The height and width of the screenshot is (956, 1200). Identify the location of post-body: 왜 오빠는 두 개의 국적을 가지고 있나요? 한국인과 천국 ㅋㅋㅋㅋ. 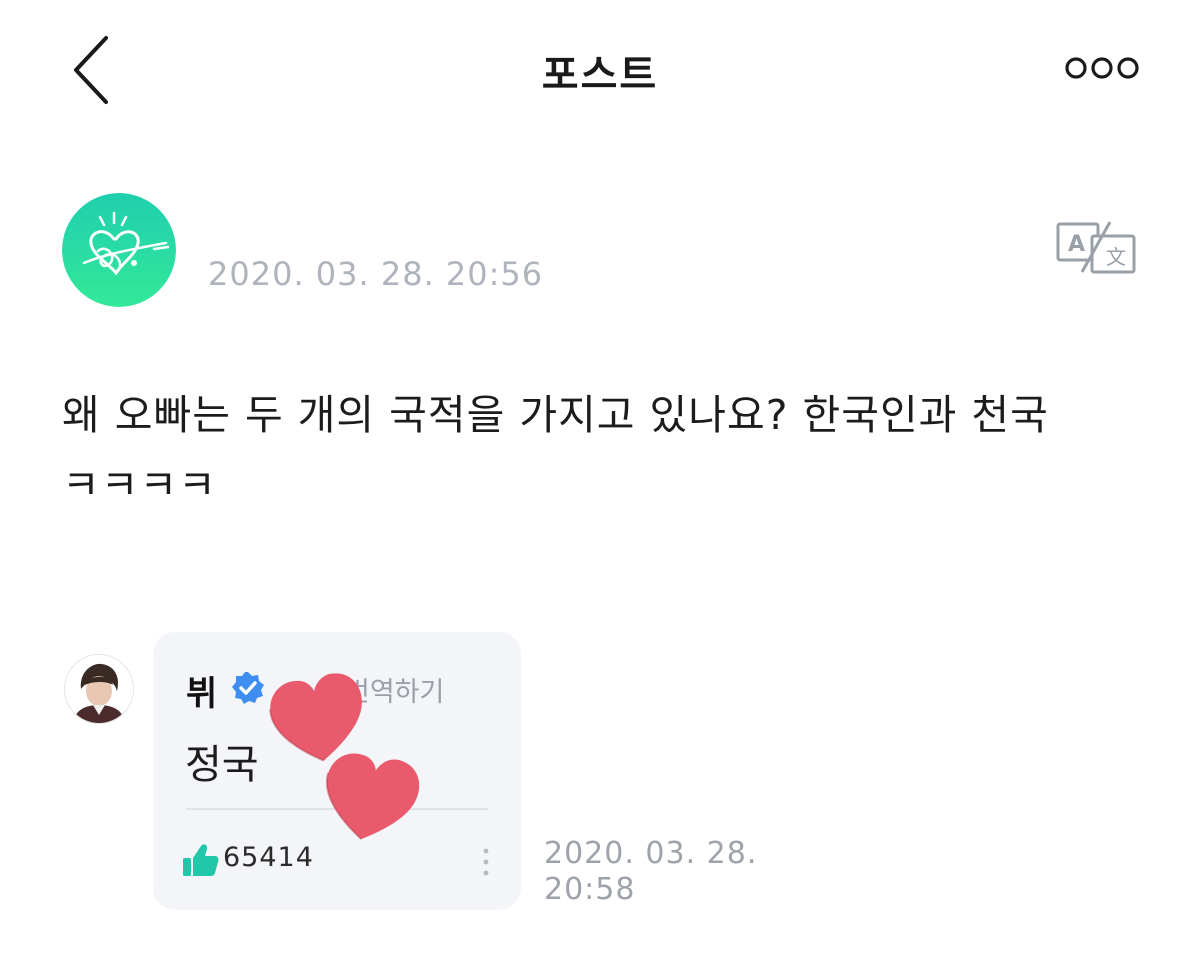
(555, 450).